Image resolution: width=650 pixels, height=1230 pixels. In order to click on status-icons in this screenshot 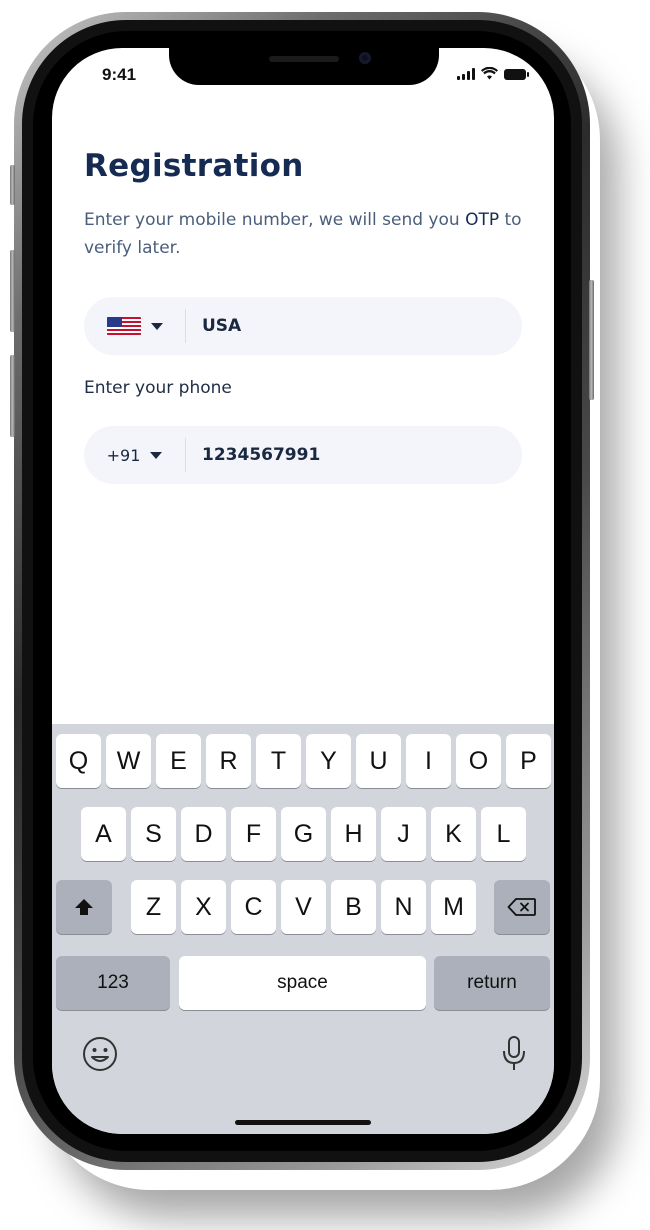, I will do `click(493, 73)`.